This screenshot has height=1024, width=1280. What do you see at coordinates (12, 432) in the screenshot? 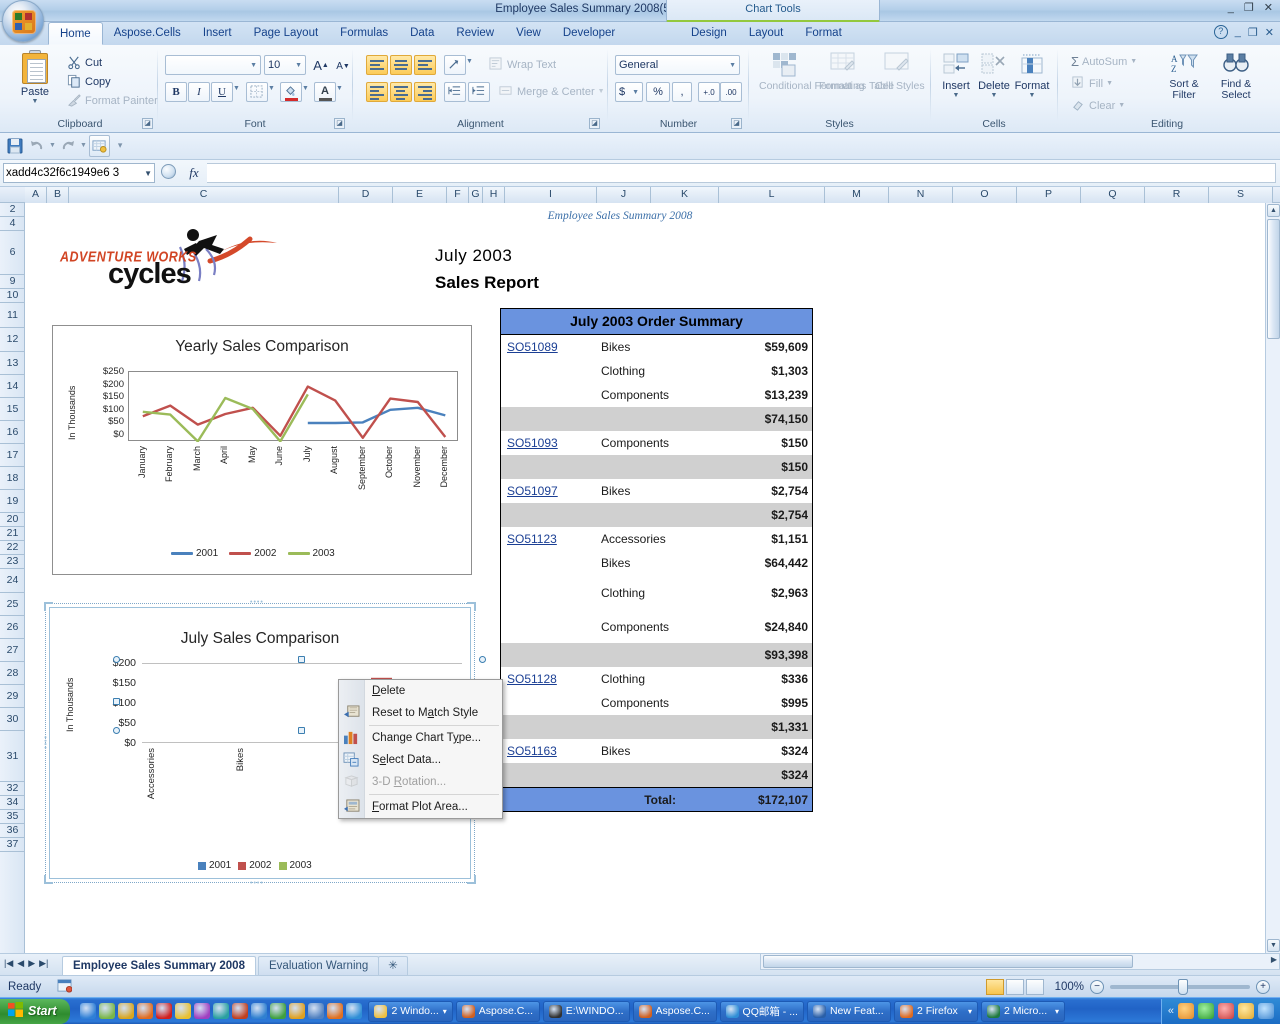
I see `row-header-16: 16` at bounding box center [12, 432].